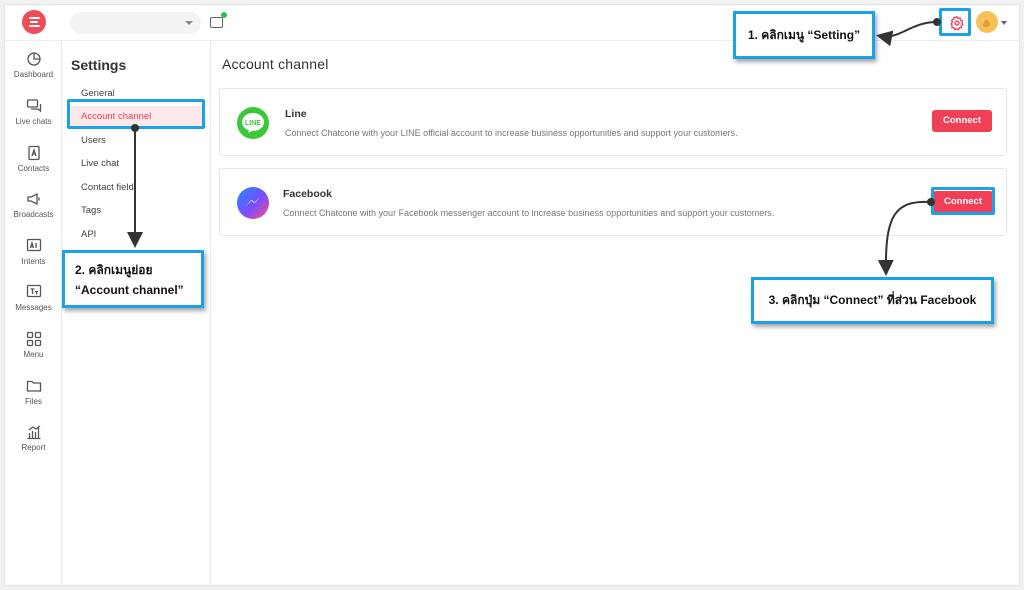 The image size is (1024, 590). What do you see at coordinates (33, 245) in the screenshot?
I see `ai-icon` at bounding box center [33, 245].